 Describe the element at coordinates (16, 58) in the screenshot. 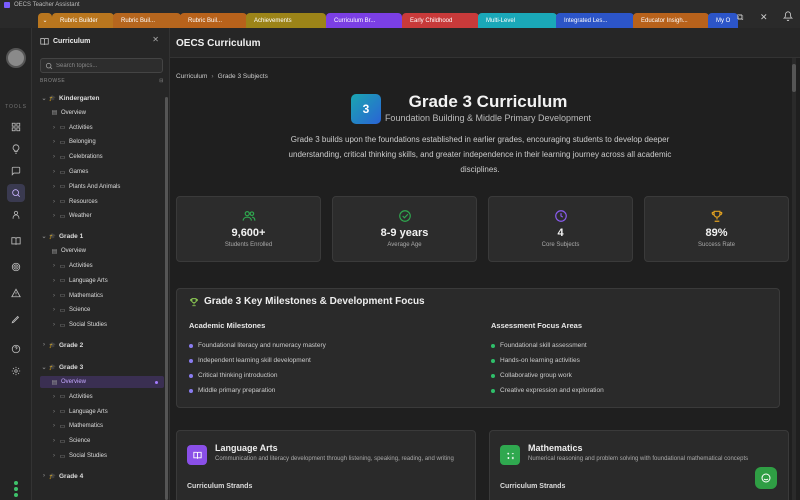

I see `avatar` at that location.